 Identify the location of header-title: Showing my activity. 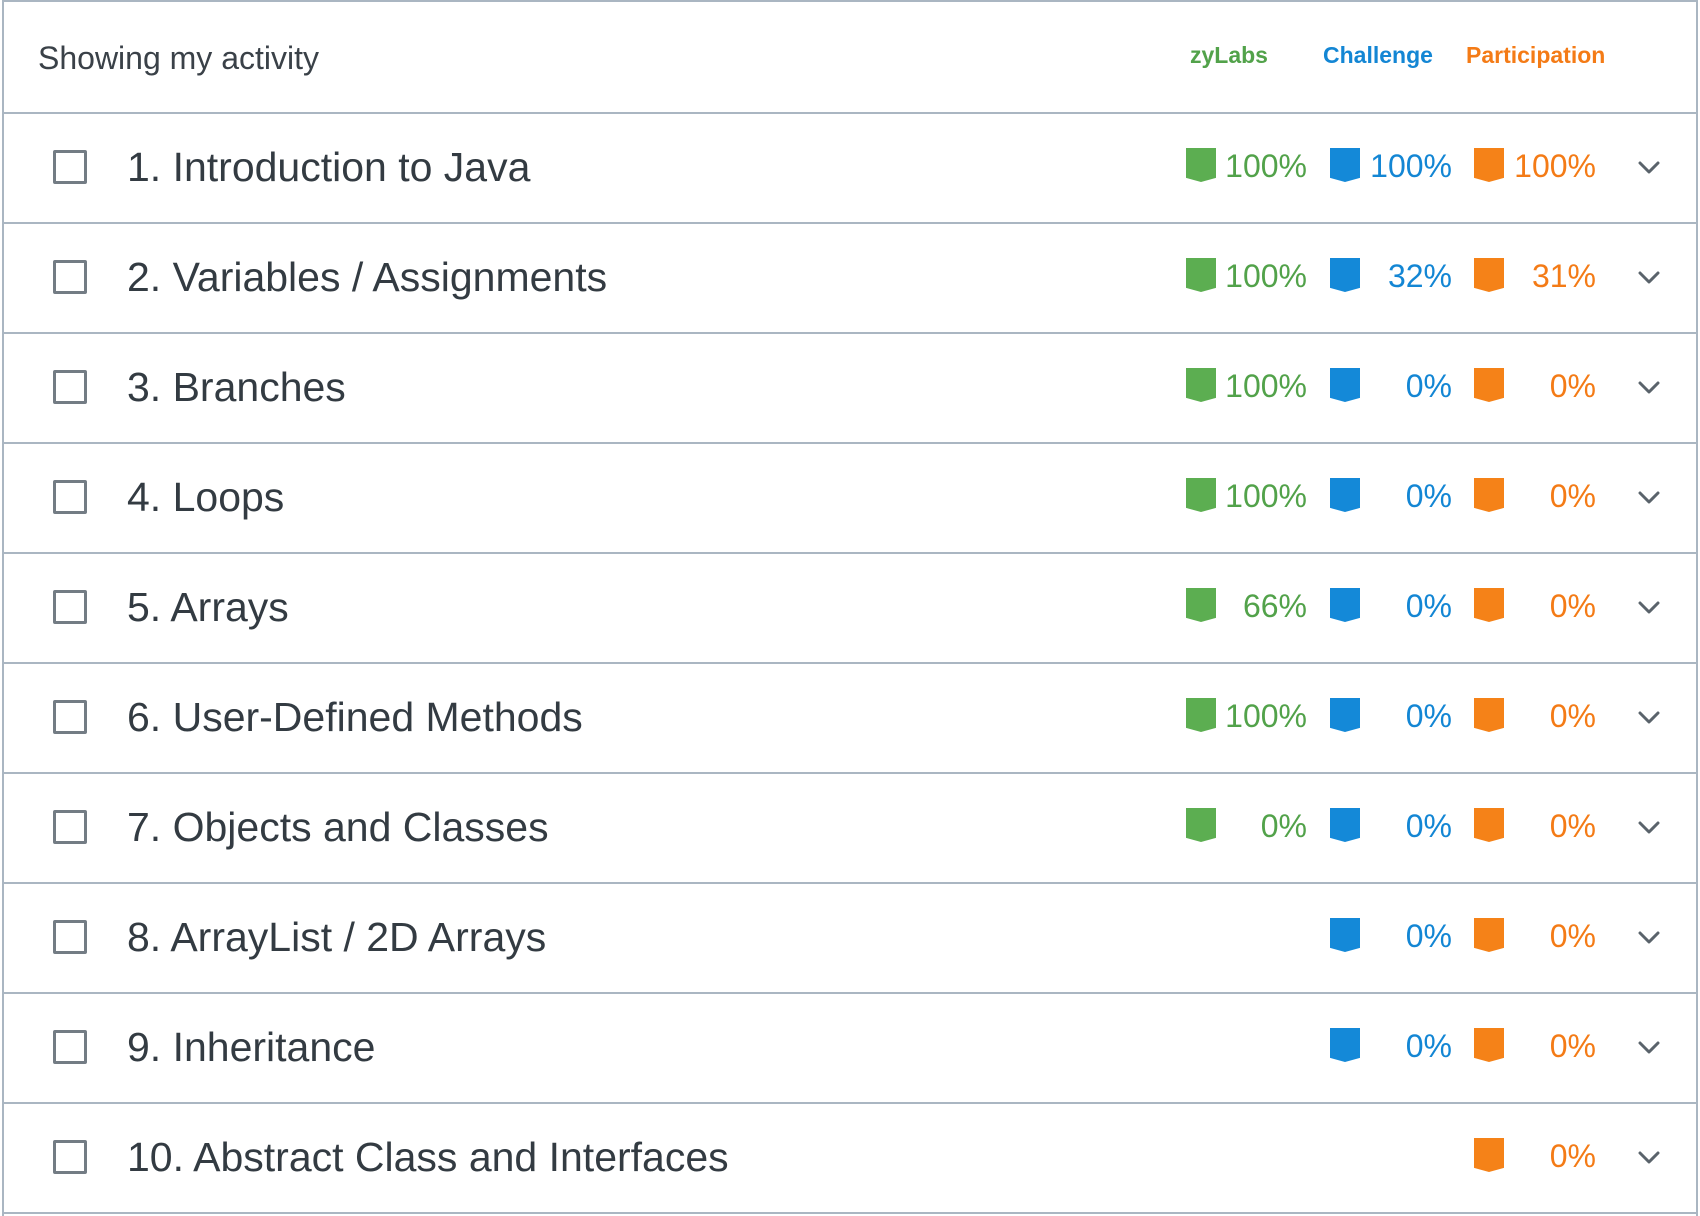
(178, 58).